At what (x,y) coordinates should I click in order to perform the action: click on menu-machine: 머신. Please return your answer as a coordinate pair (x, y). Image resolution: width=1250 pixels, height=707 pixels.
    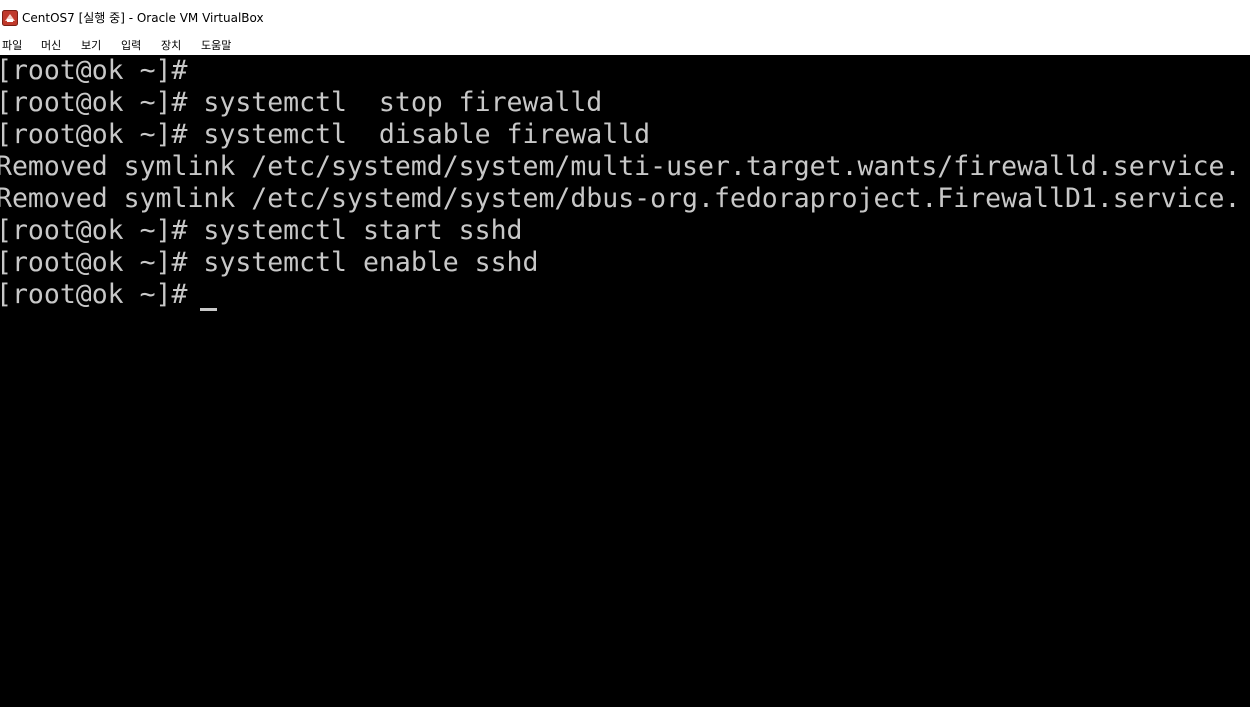
    Looking at the image, I should click on (51, 45).